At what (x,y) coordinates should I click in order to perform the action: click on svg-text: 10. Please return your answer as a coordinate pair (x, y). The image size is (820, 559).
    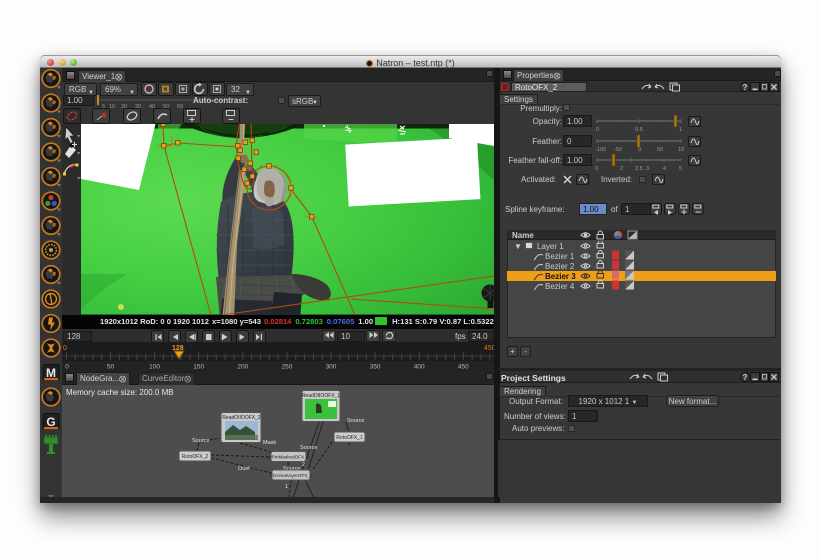
    Looking at the image, I should click on (681, 149).